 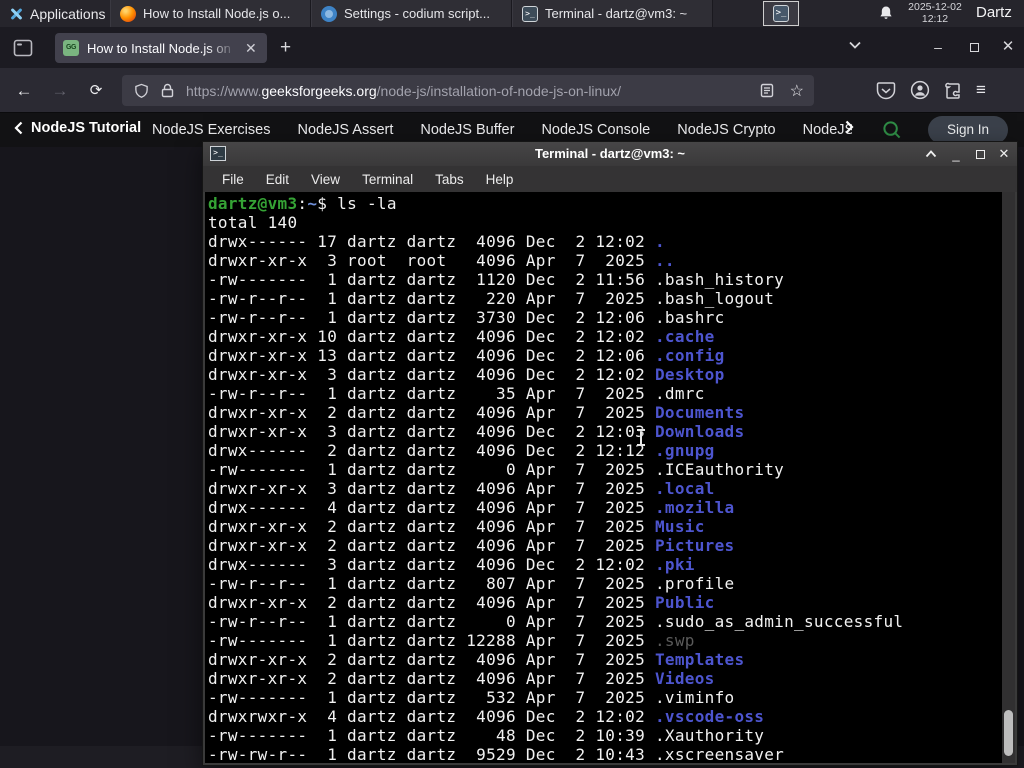 I want to click on directory-name: Pictures, so click(x=694, y=545).